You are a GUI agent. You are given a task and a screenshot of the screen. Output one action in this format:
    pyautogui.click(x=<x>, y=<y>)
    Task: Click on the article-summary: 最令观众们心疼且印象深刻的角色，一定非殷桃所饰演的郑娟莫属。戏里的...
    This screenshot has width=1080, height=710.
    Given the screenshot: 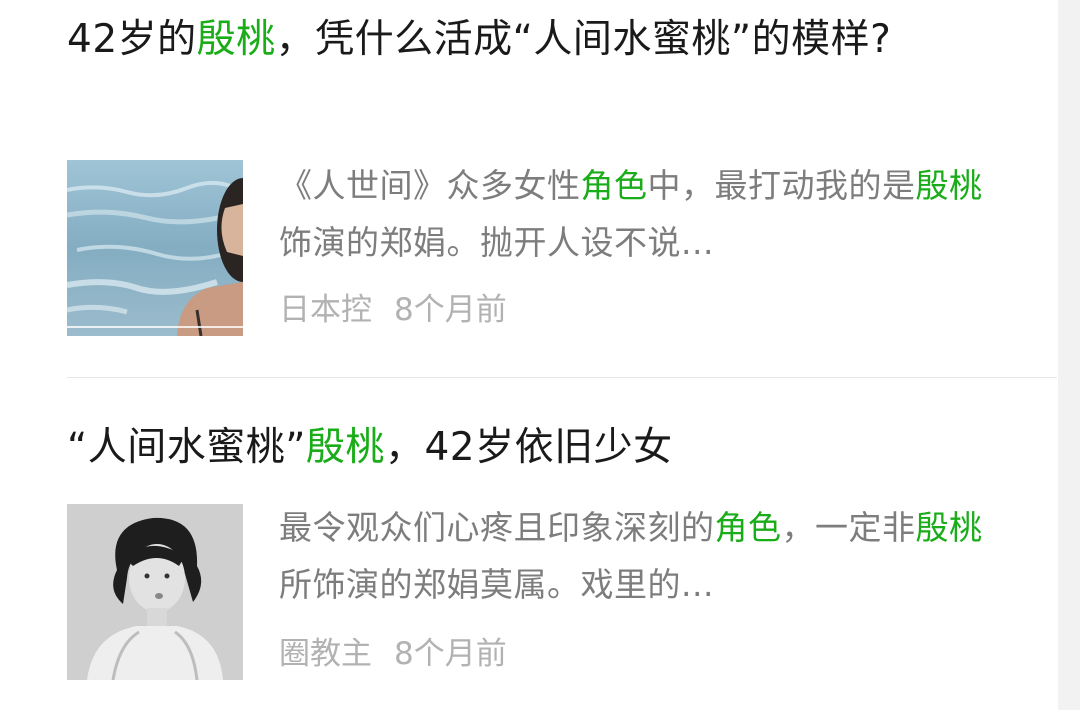 What is the action you would take?
    pyautogui.click(x=644, y=556)
    